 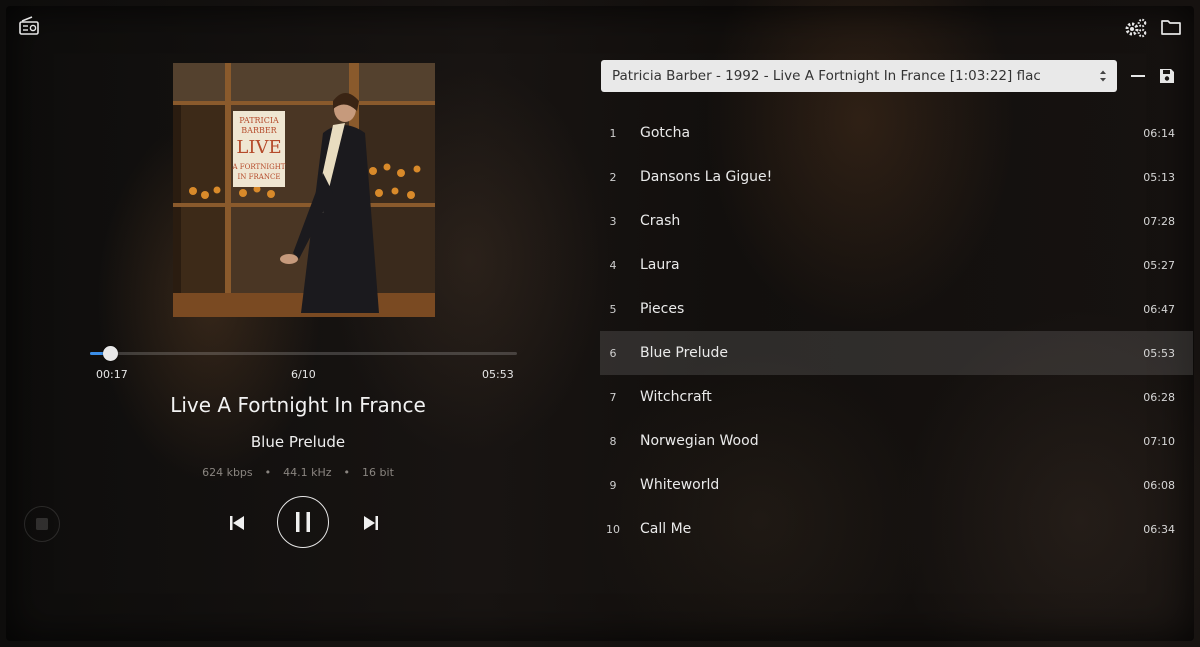 I want to click on track-name: Laura, so click(x=660, y=265).